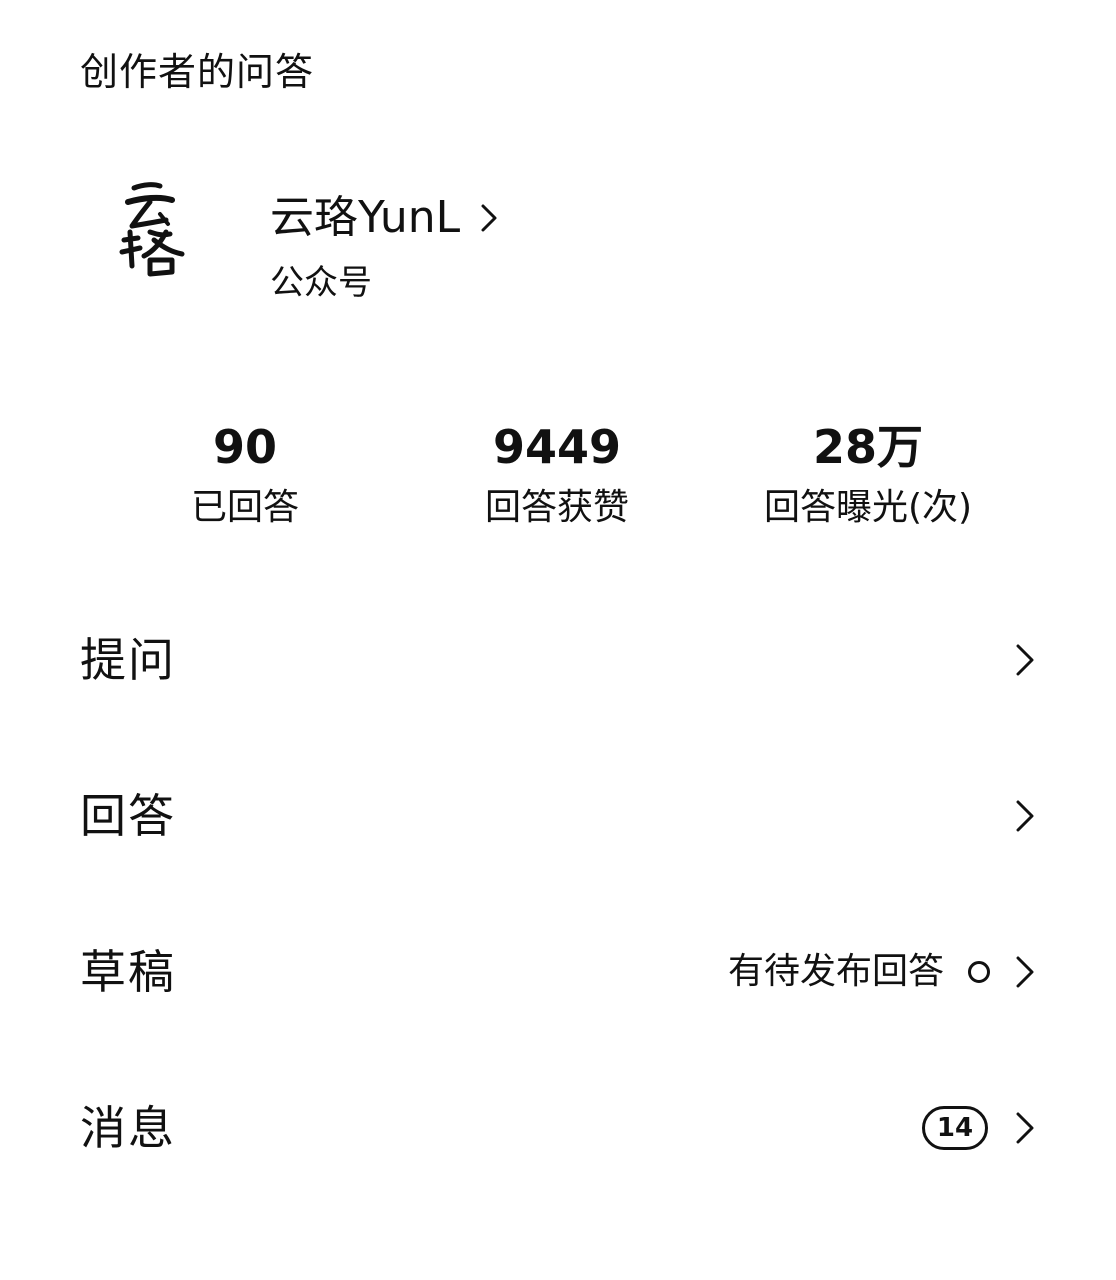 Image resolution: width=1116 pixels, height=1280 pixels. Describe the element at coordinates (557, 507) in the screenshot. I see `stat-label: 回答获赞` at that location.